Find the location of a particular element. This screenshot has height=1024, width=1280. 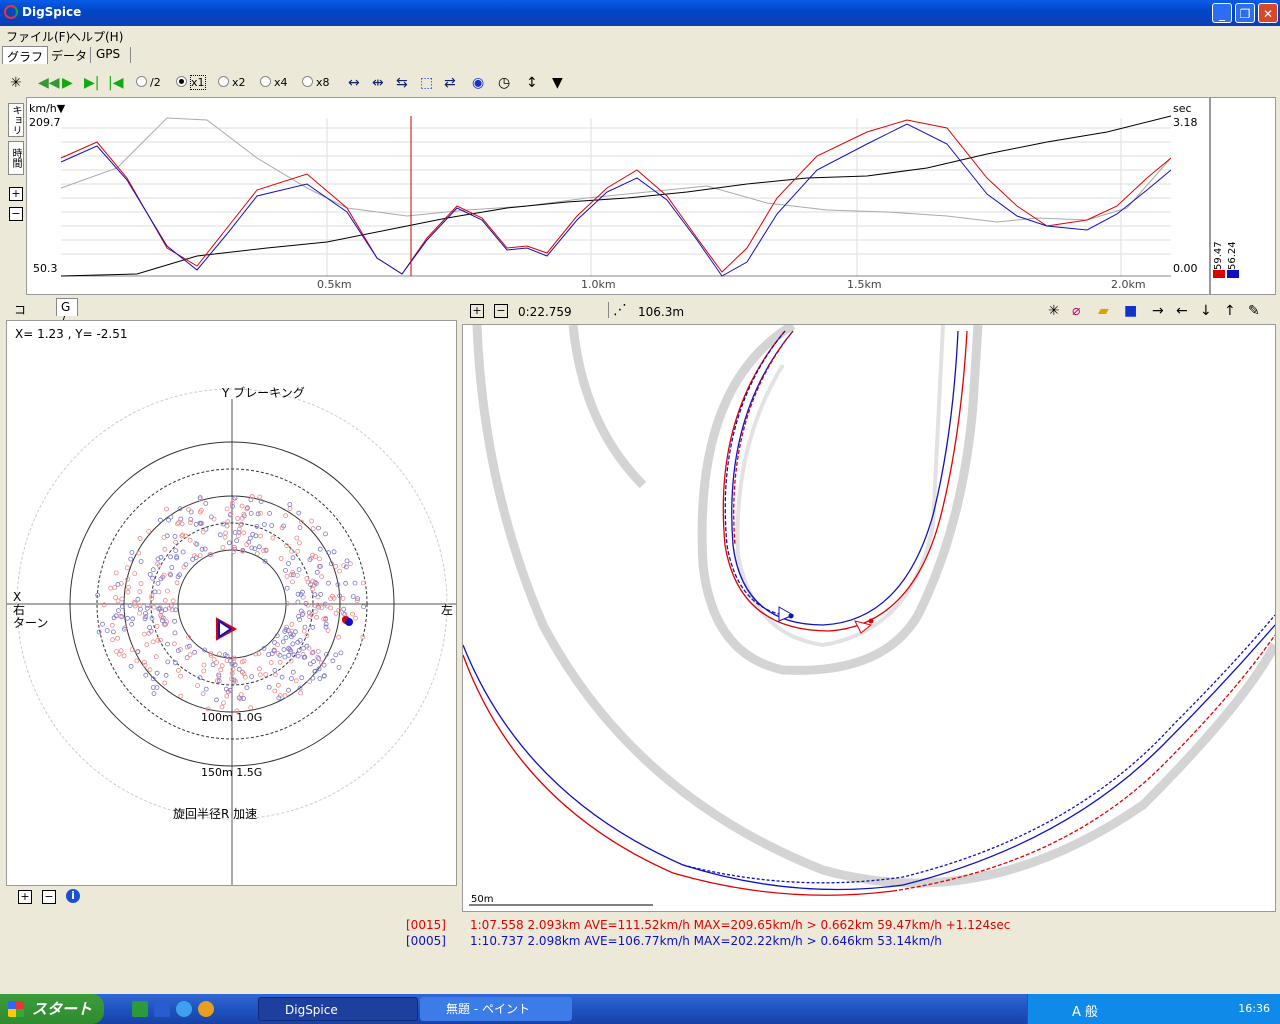

shrink-horizontal-icon: ⇹ is located at coordinates (378, 83).